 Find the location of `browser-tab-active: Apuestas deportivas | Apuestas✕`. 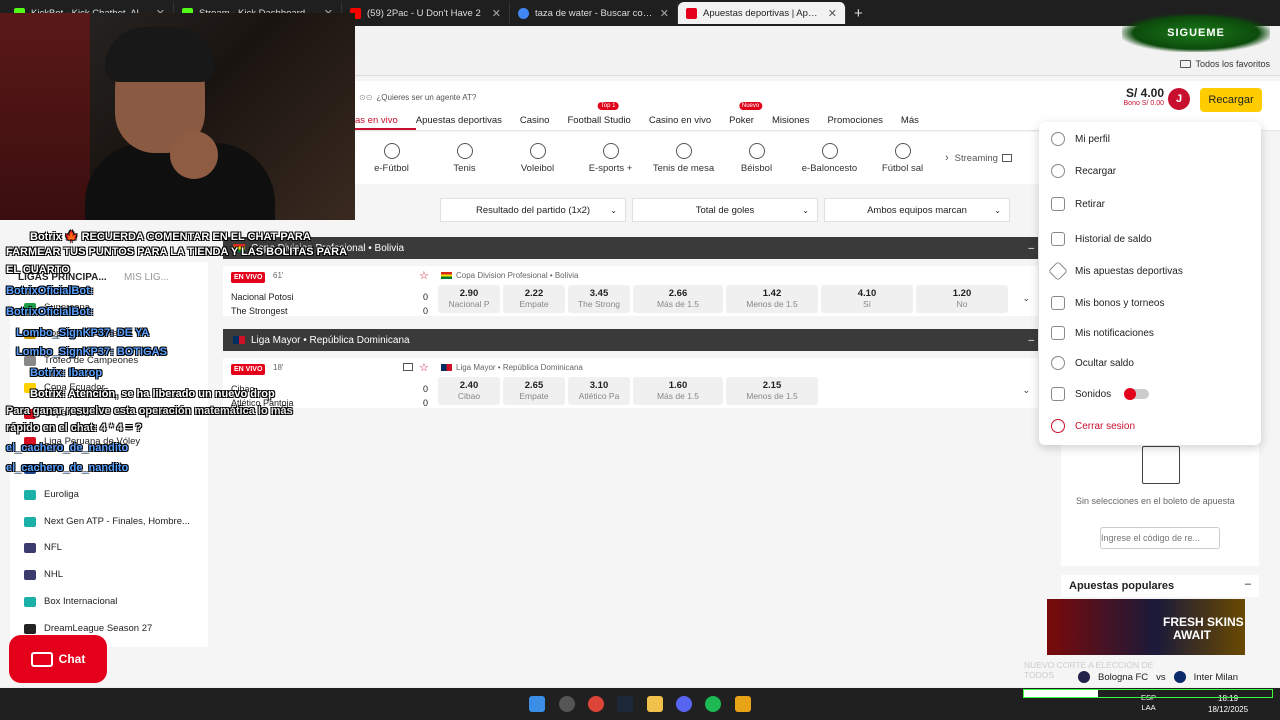

browser-tab-active: Apuestas deportivas | Apuestas✕ is located at coordinates (762, 13).